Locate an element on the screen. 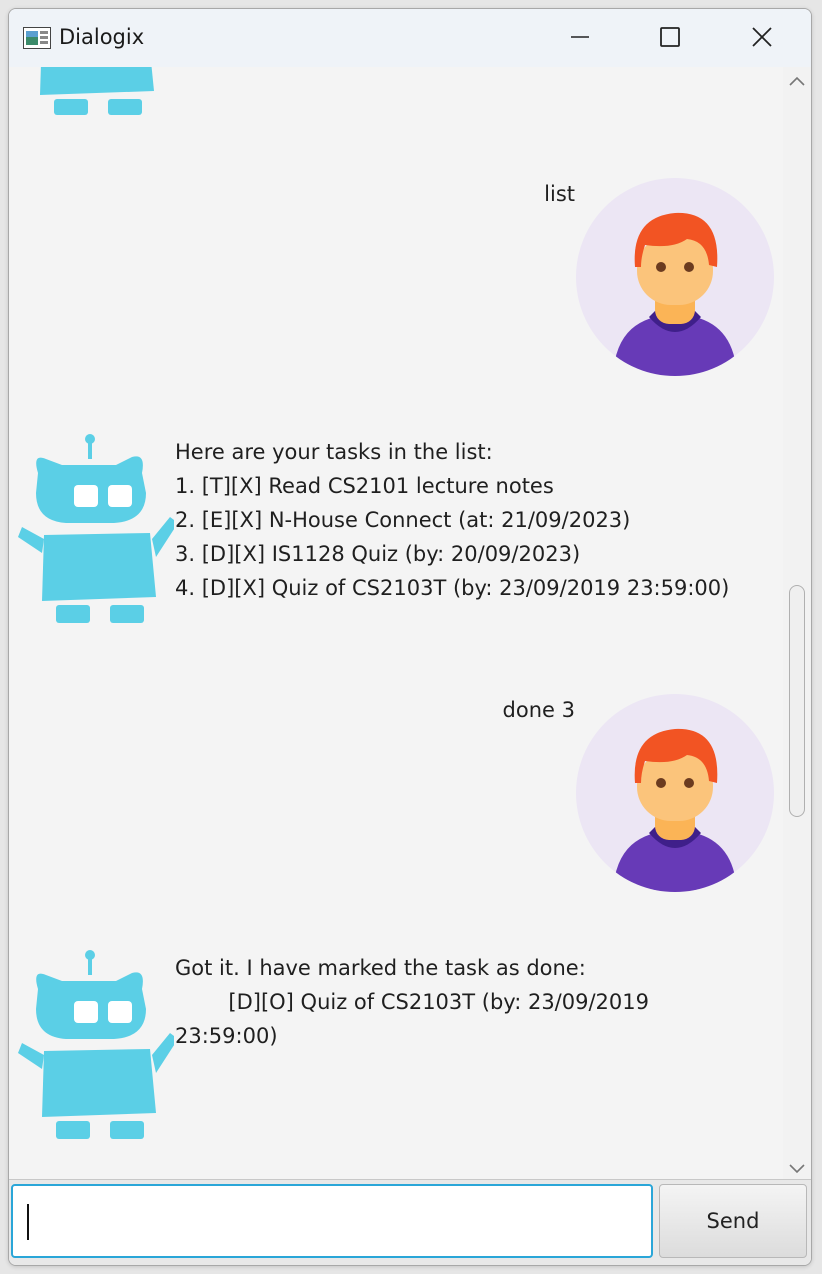  input-bar: Send is located at coordinates (410, 1222).